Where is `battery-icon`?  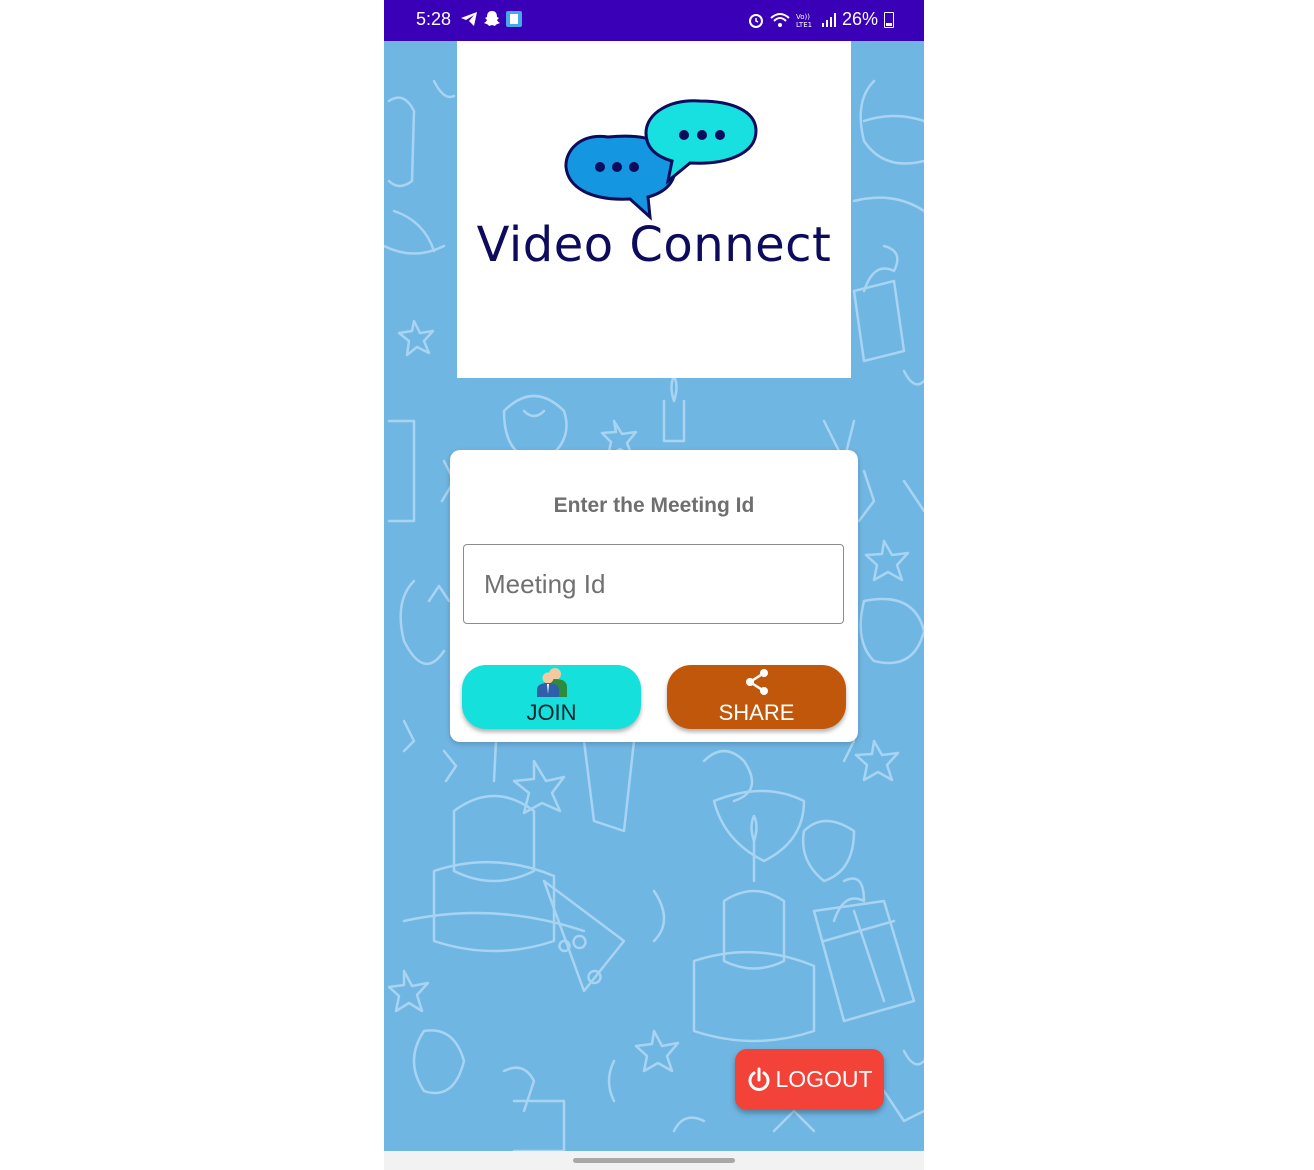 battery-icon is located at coordinates (889, 19).